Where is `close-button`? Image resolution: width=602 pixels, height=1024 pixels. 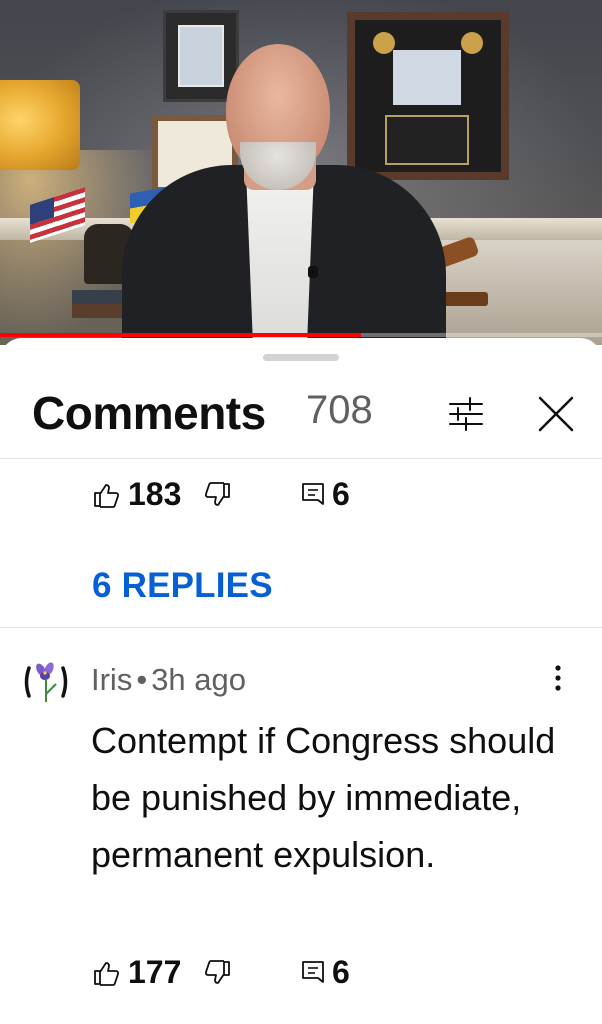 close-button is located at coordinates (556, 414).